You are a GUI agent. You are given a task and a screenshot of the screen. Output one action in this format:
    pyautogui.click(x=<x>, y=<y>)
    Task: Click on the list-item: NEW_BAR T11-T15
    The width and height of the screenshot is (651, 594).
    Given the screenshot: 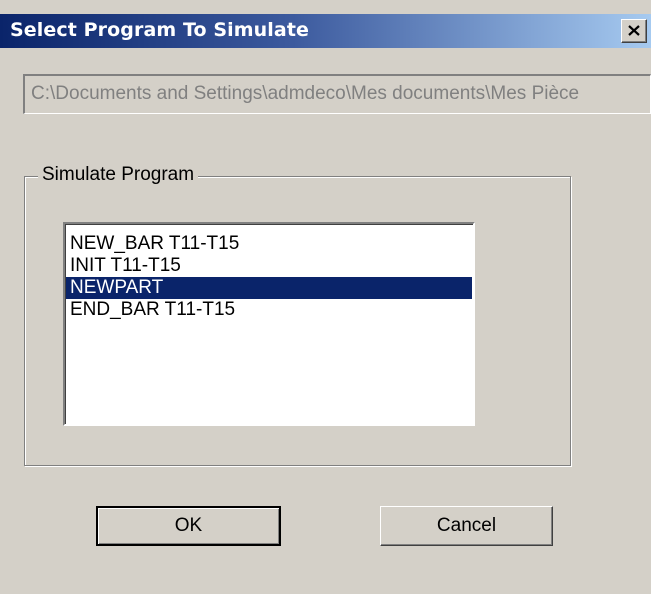 What is the action you would take?
    pyautogui.click(x=269, y=244)
    